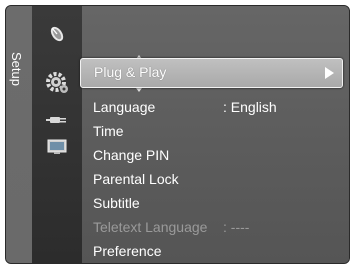  Describe the element at coordinates (236, 227) in the screenshot. I see `teletext-language-value: : ----` at that location.